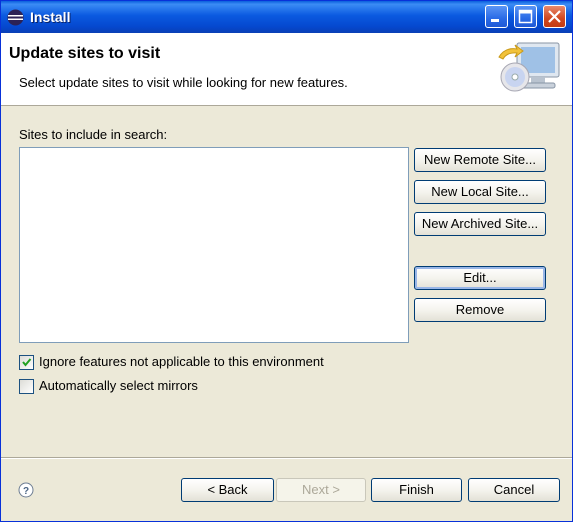  Describe the element at coordinates (26, 386) in the screenshot. I see `auto-mirrors-checkbox` at that location.